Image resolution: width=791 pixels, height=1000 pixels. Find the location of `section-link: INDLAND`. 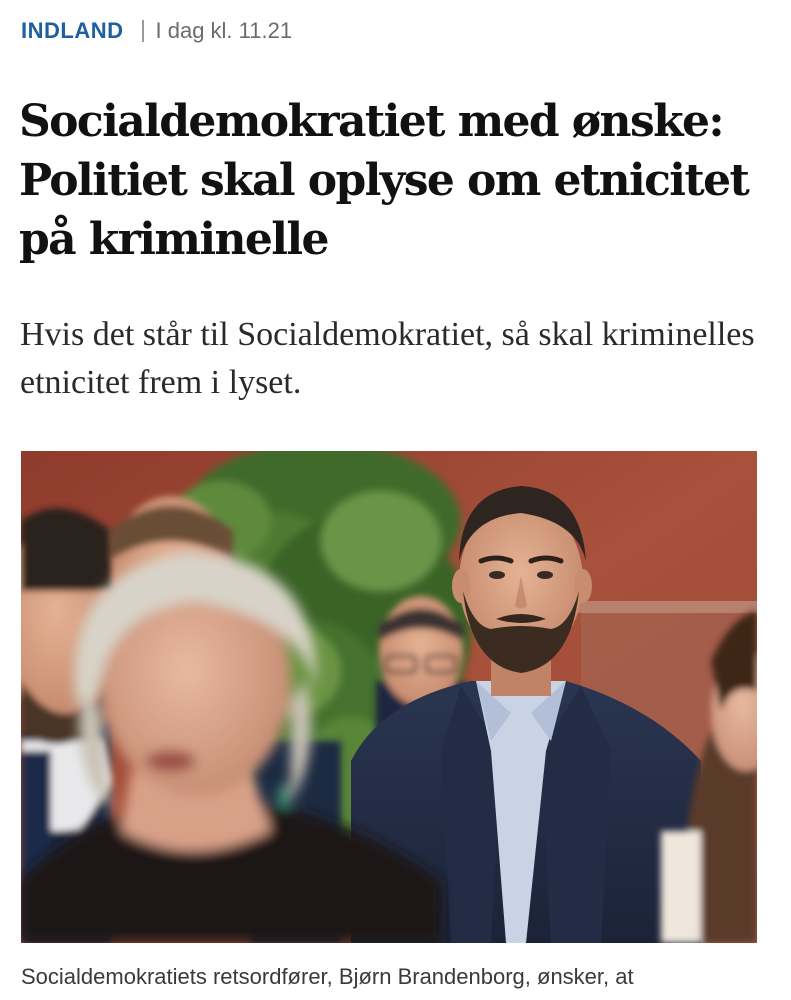

section-link: INDLAND is located at coordinates (72, 31).